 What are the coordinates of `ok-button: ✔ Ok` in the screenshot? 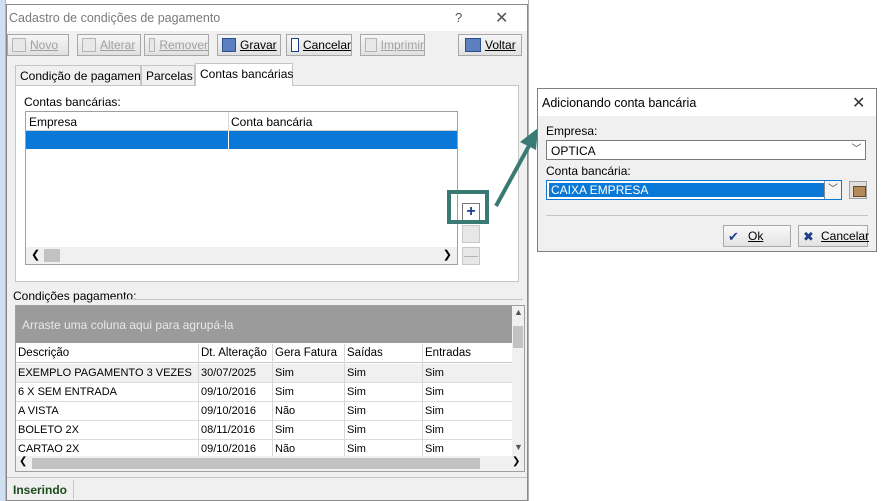 It's located at (757, 236).